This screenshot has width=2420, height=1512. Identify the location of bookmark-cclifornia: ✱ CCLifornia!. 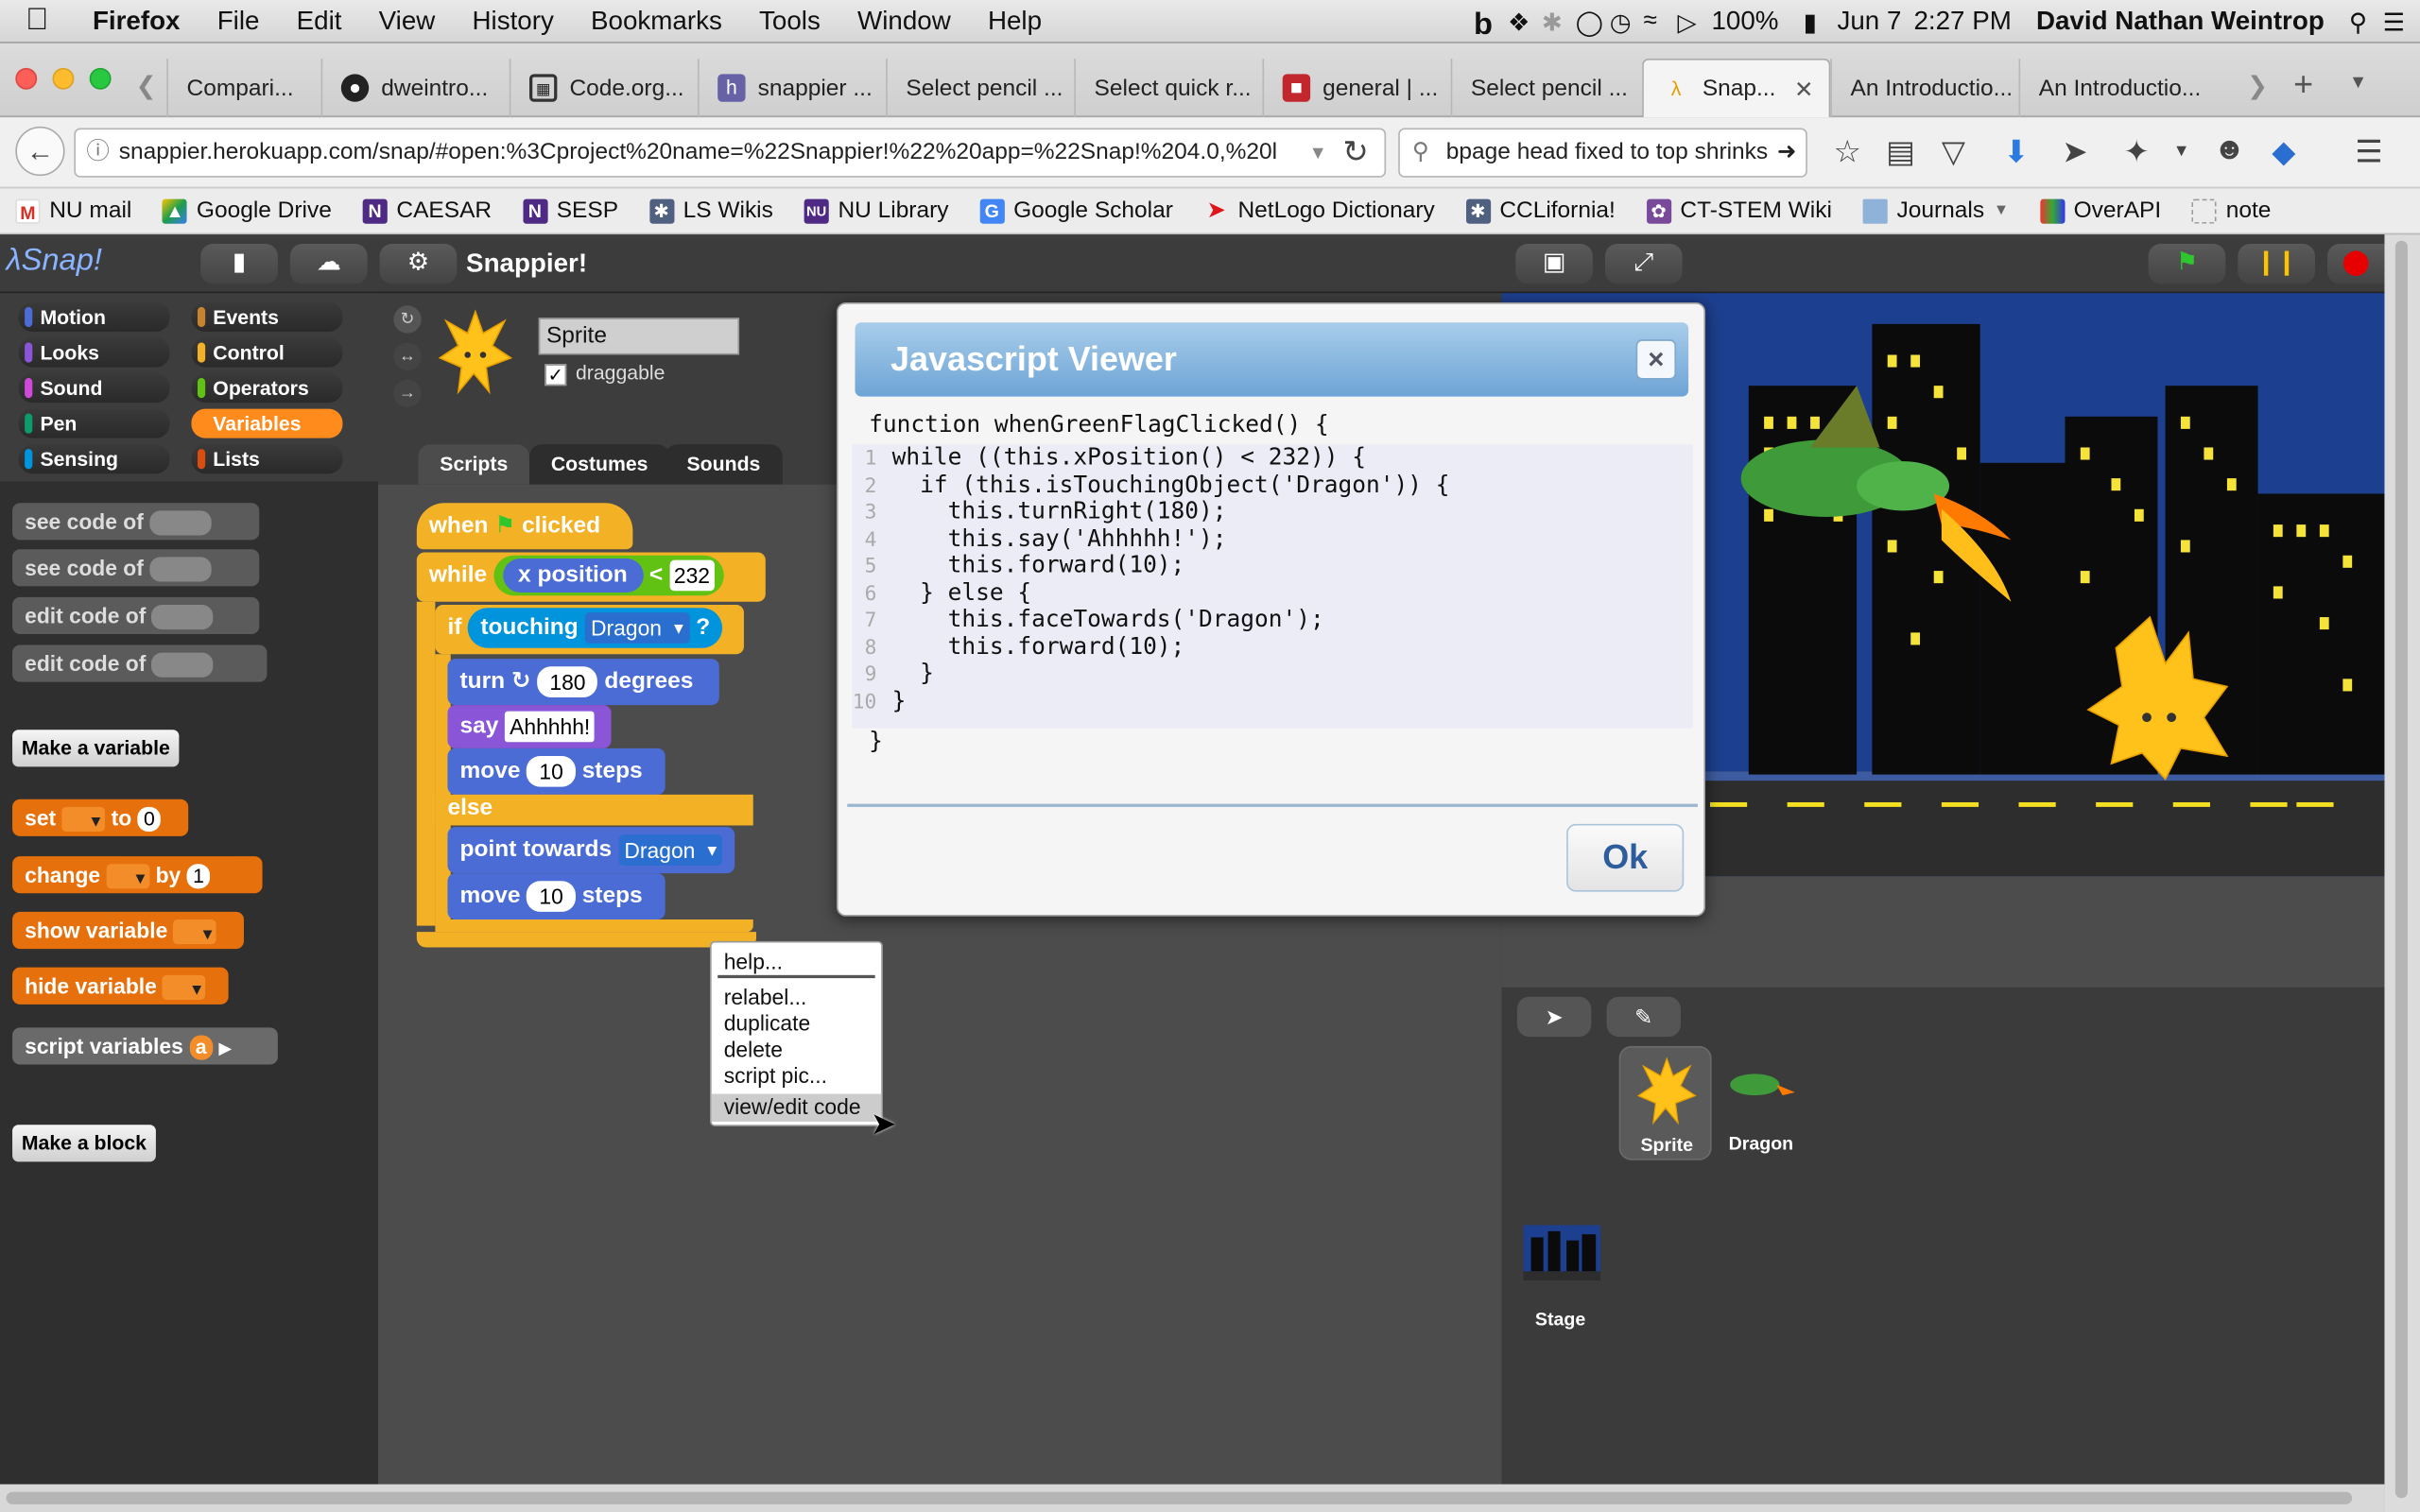
(1540, 211).